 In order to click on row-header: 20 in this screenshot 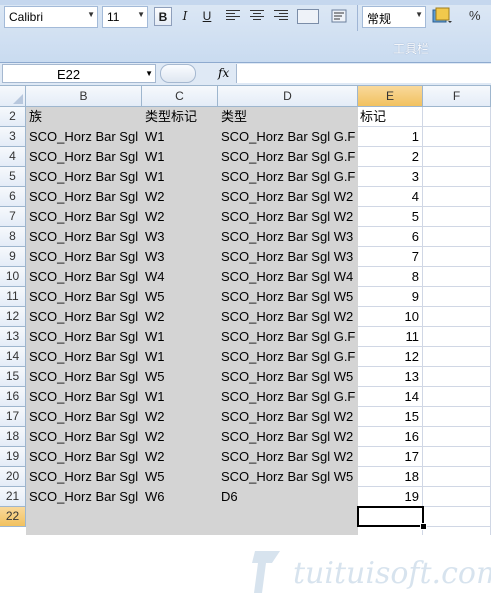, I will do `click(13, 477)`.